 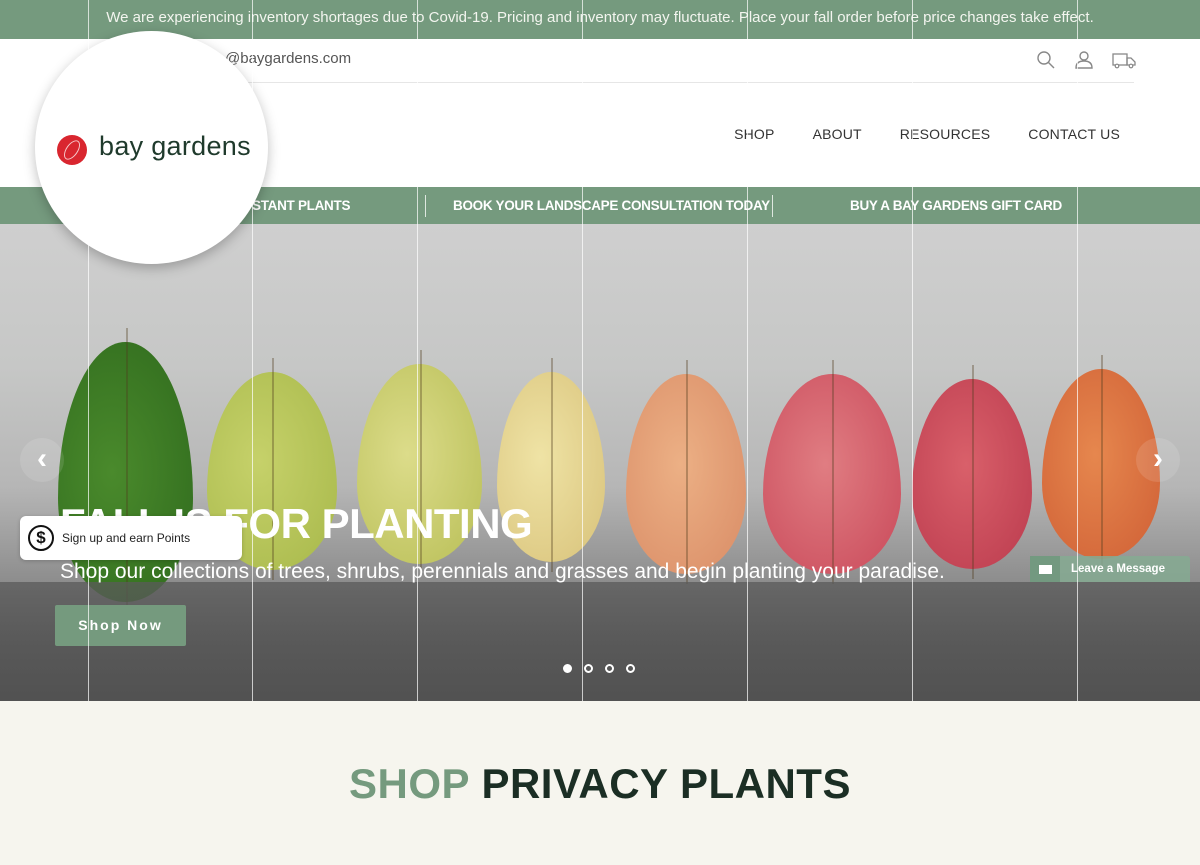 I want to click on carousel-prev-button: ‹, so click(x=42, y=460).